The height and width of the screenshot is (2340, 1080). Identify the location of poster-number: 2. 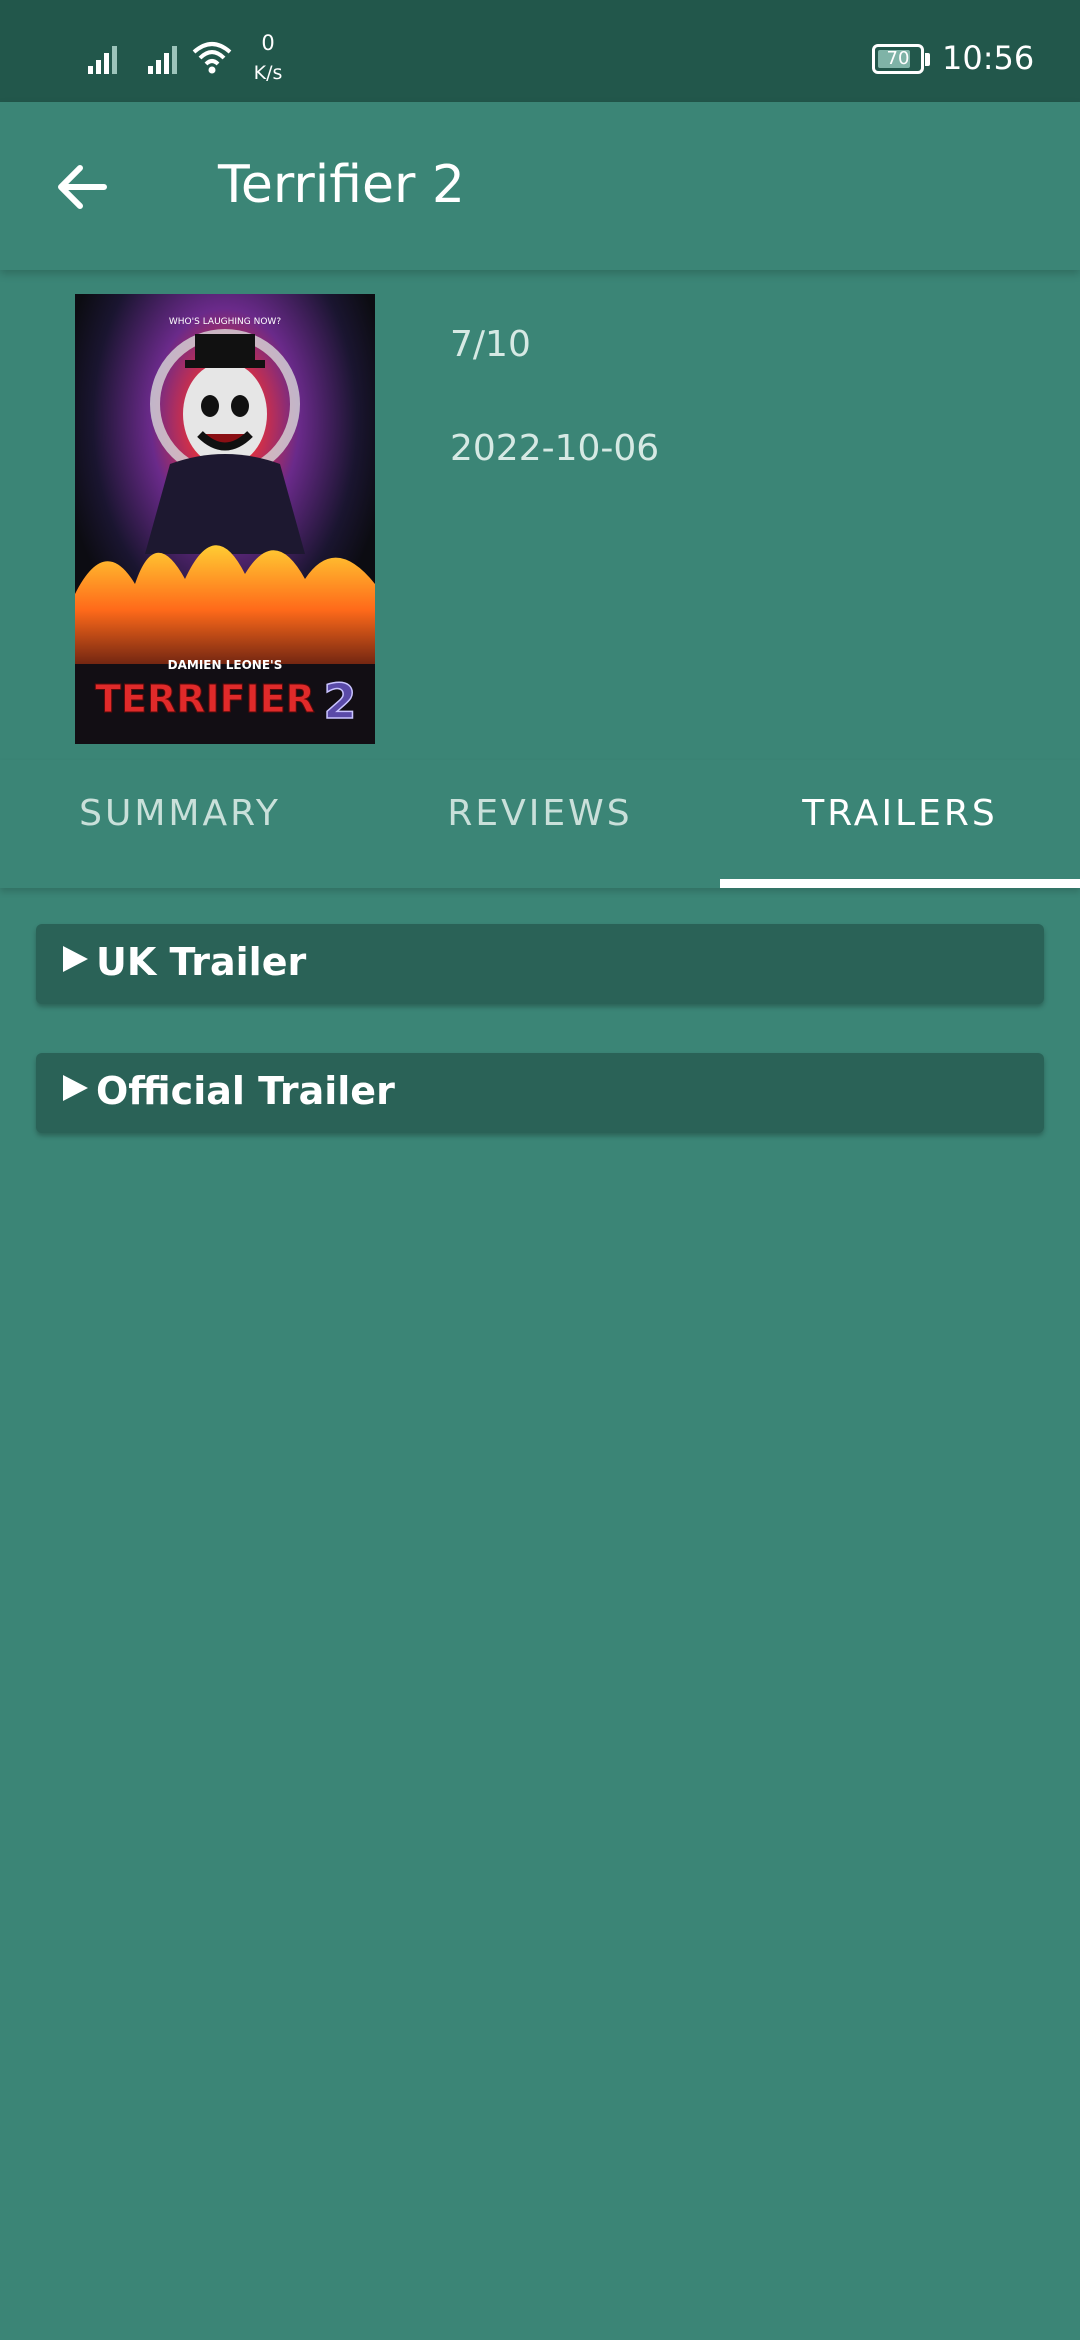
(339, 702).